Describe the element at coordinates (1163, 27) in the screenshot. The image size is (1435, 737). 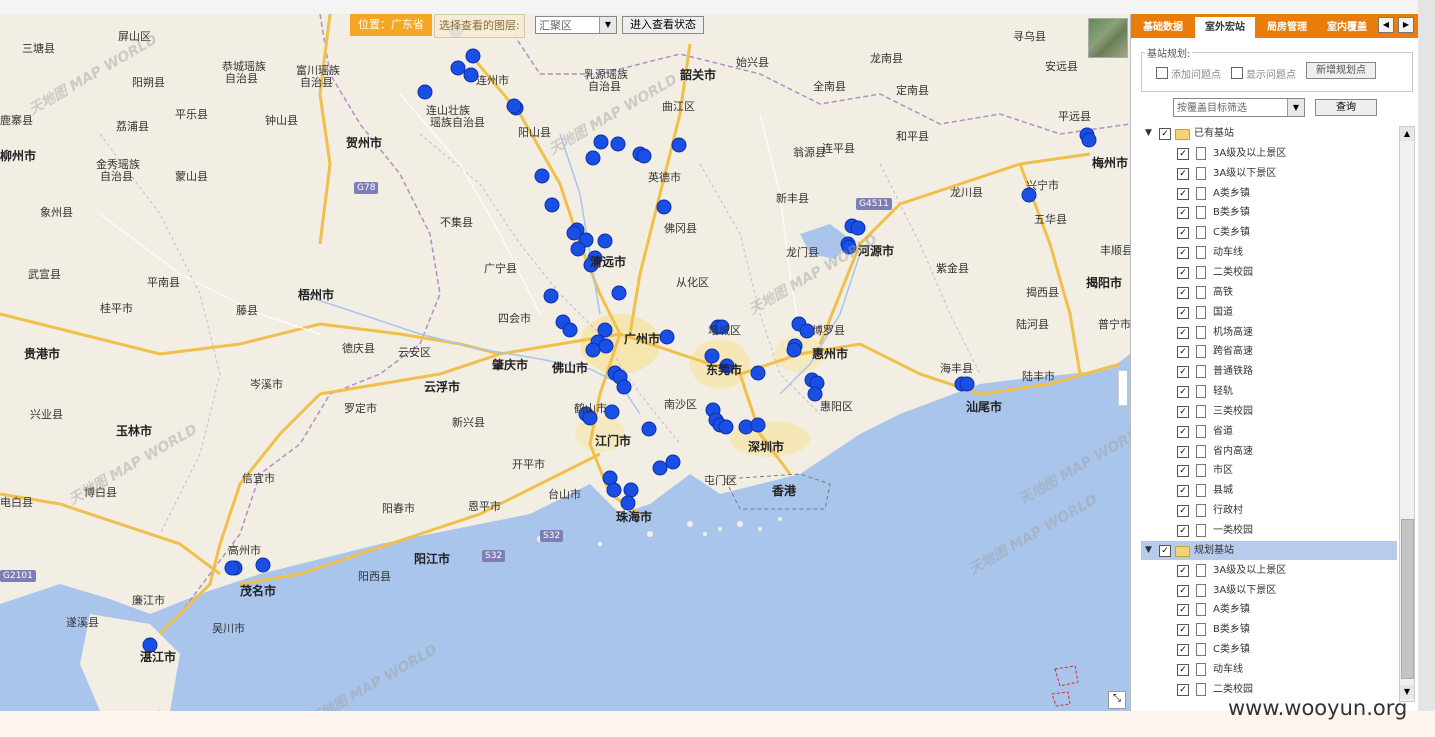
I see `tab-basic-data: 基础数据` at that location.